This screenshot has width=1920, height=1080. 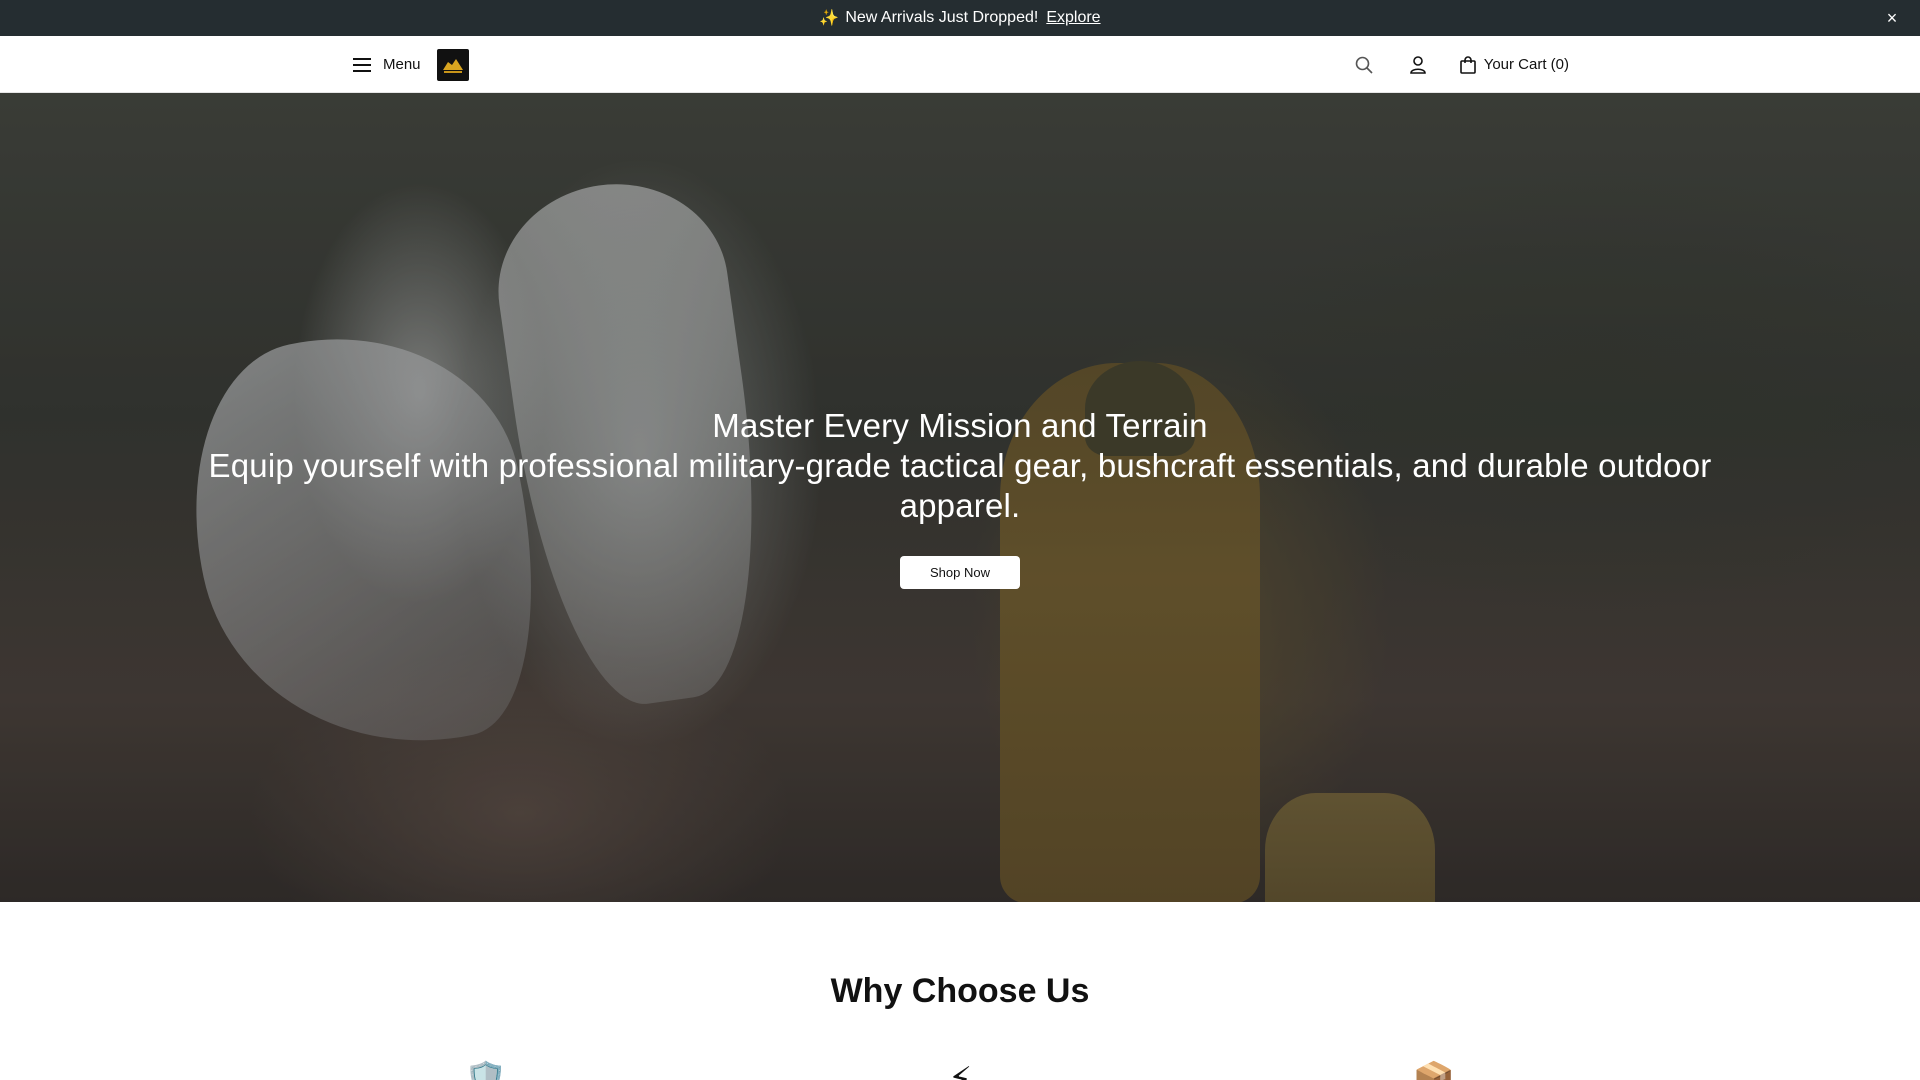 I want to click on cart-button: Your Cart (0), so click(x=1514, y=64).